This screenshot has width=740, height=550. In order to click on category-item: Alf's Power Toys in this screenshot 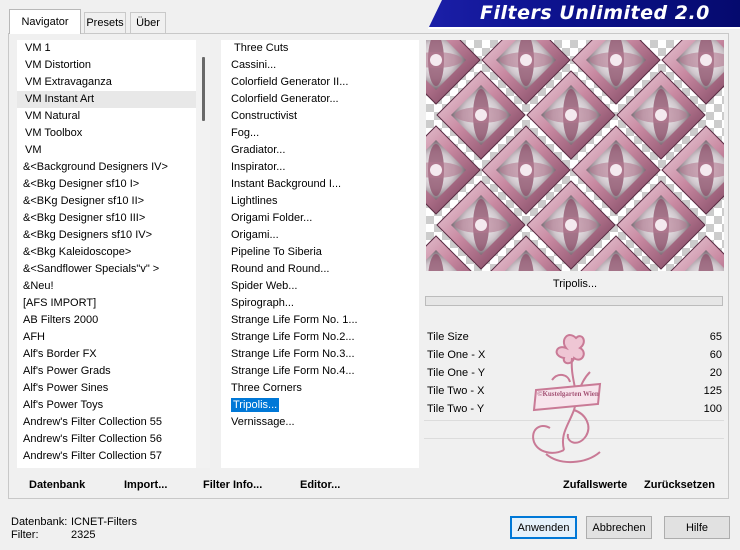, I will do `click(113, 405)`.